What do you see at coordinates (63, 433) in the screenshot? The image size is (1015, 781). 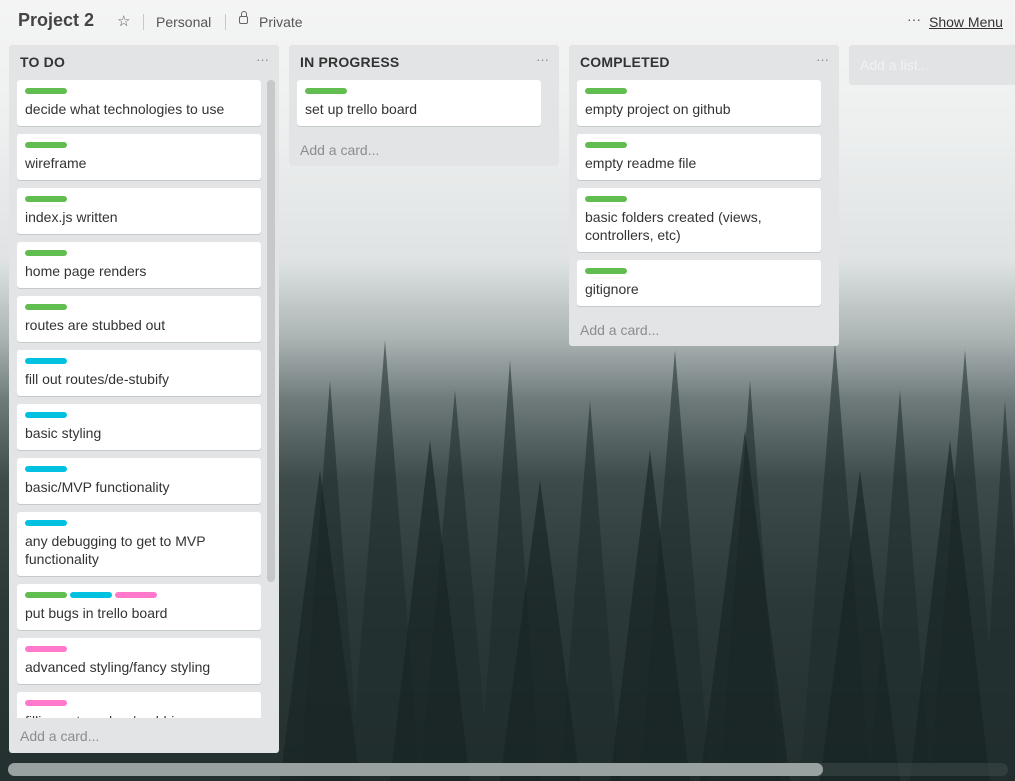 I see `card-title: basic styling` at bounding box center [63, 433].